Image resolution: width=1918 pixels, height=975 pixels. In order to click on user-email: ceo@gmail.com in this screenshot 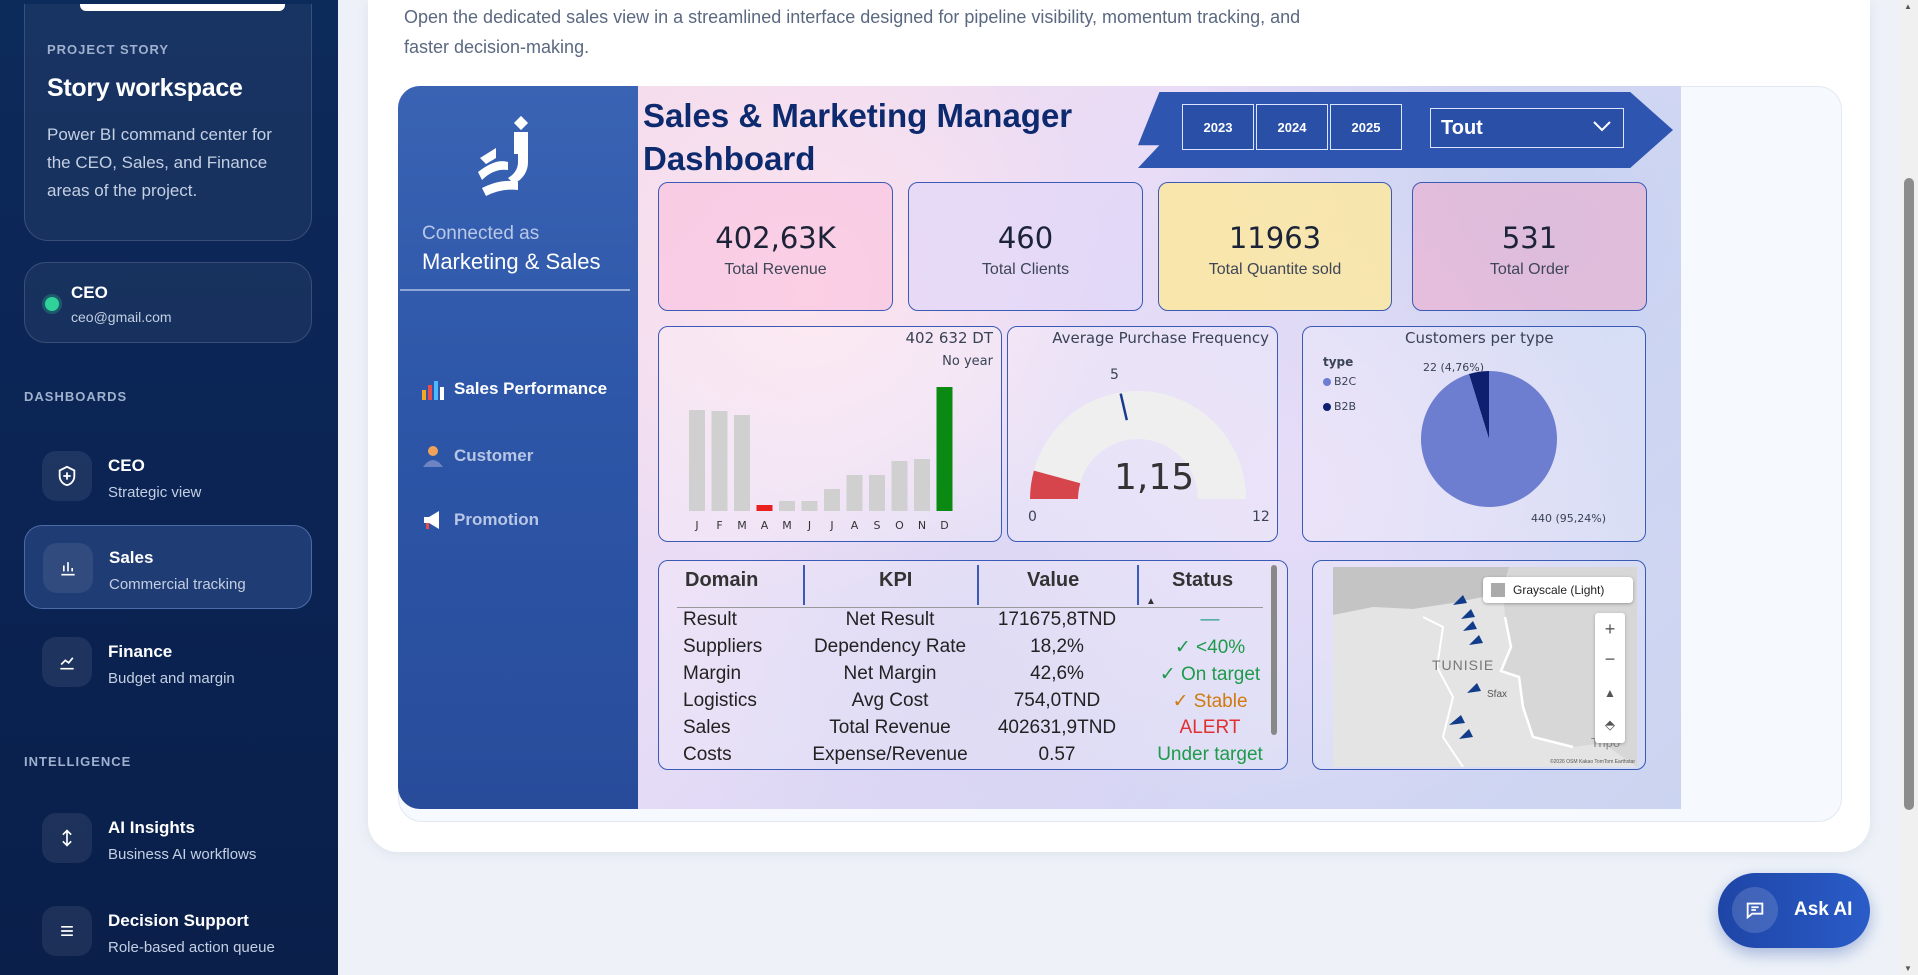, I will do `click(121, 317)`.